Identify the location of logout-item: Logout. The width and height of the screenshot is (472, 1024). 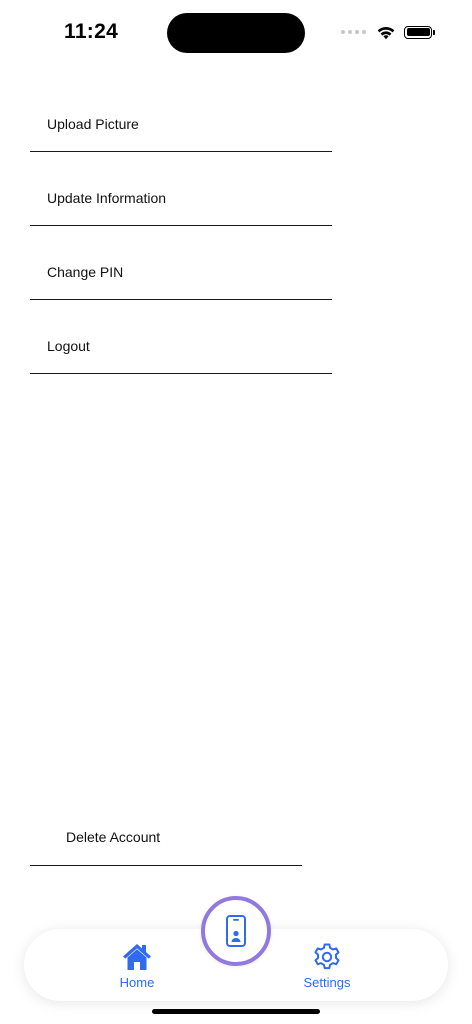
(181, 337).